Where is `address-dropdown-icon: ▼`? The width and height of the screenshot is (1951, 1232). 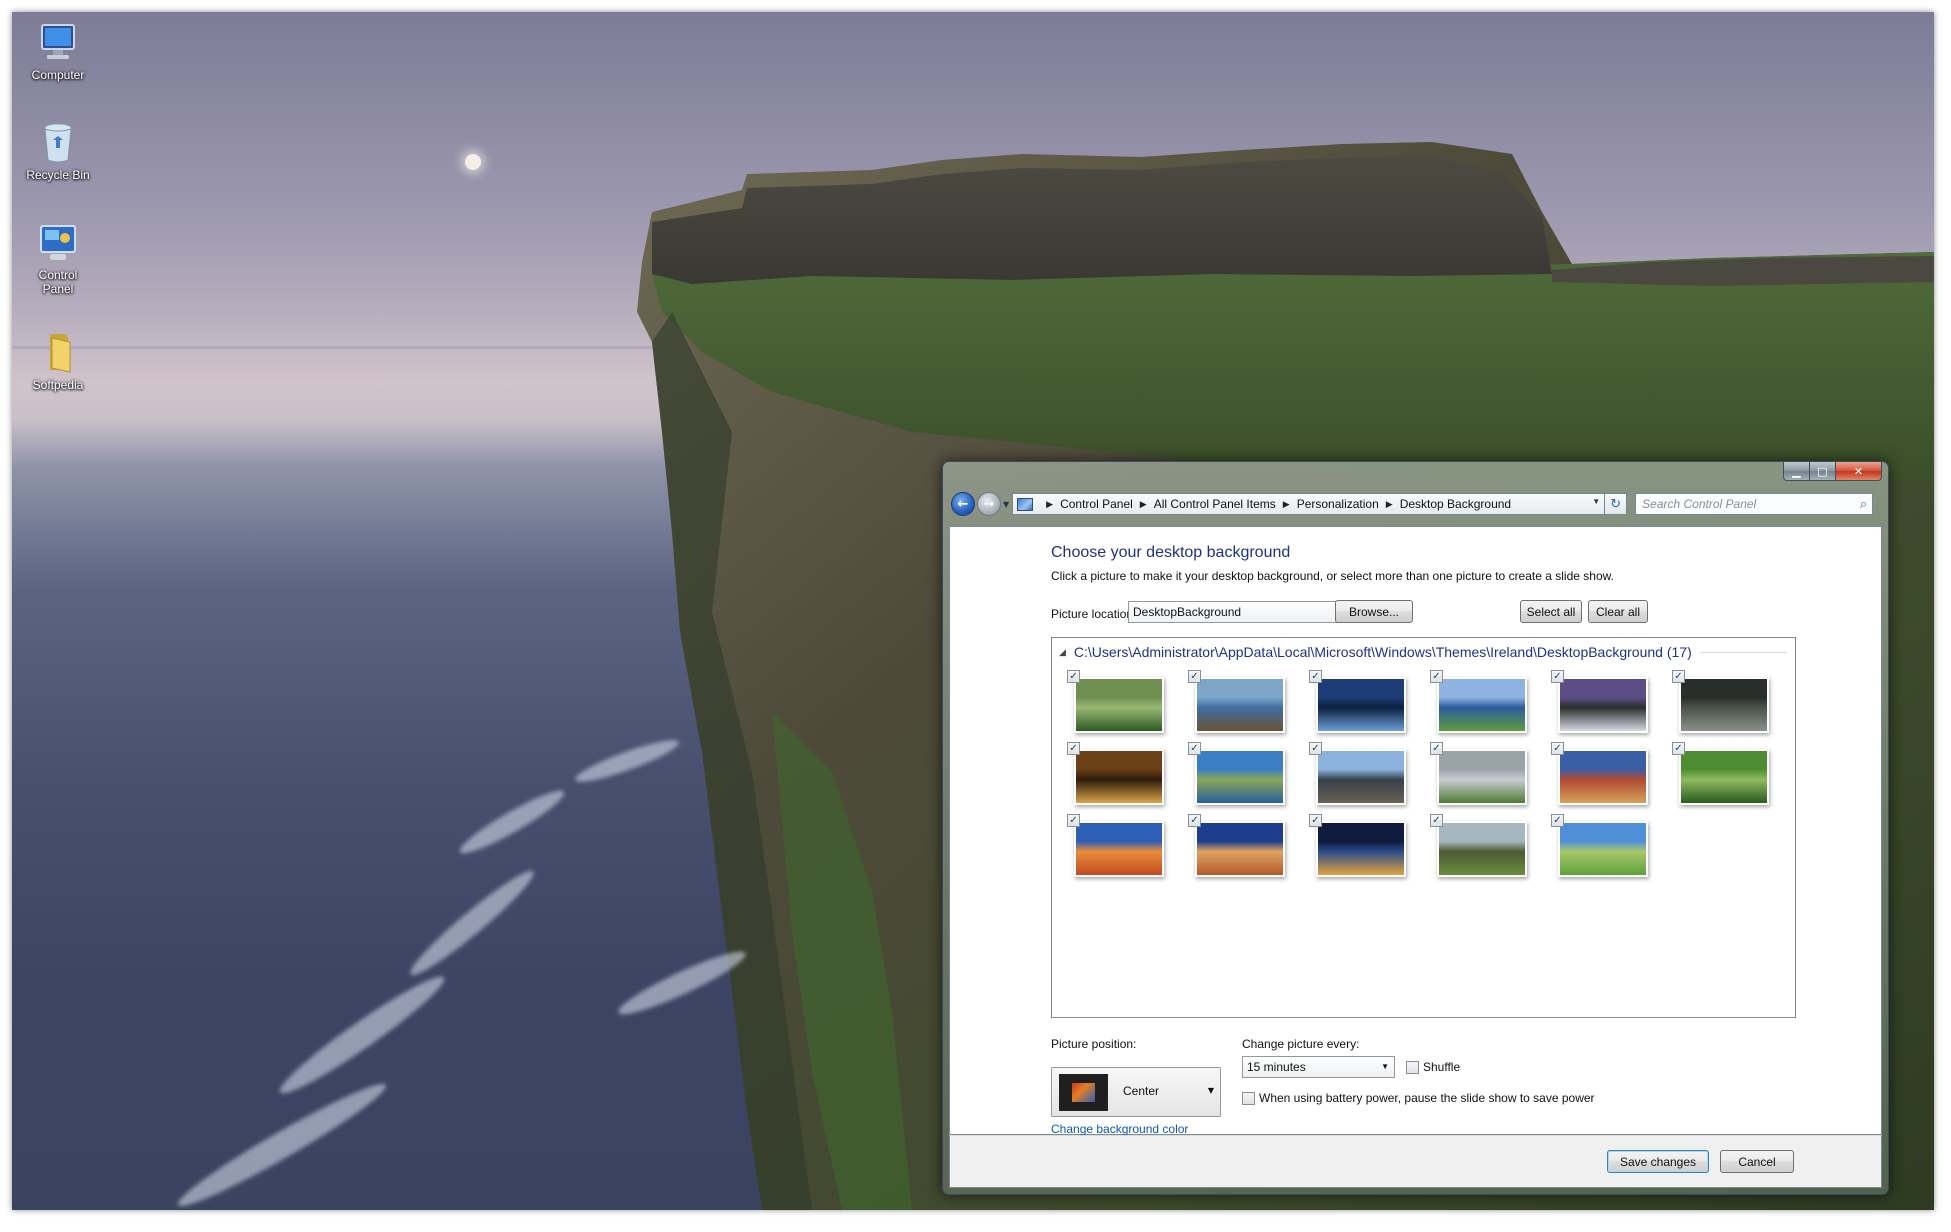
address-dropdown-icon: ▼ is located at coordinates (1596, 501).